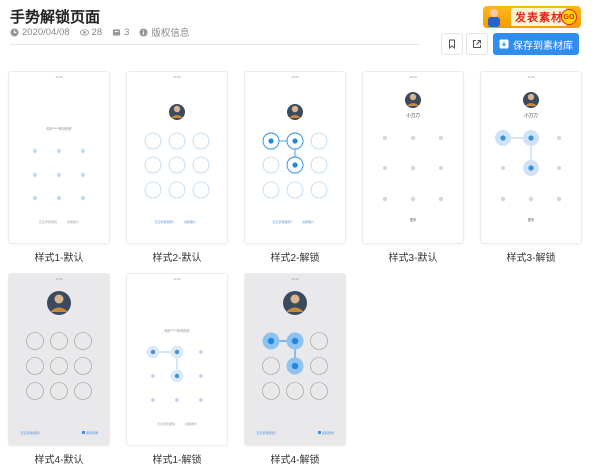  I want to click on card-caption: 样式4-默认, so click(59, 458).